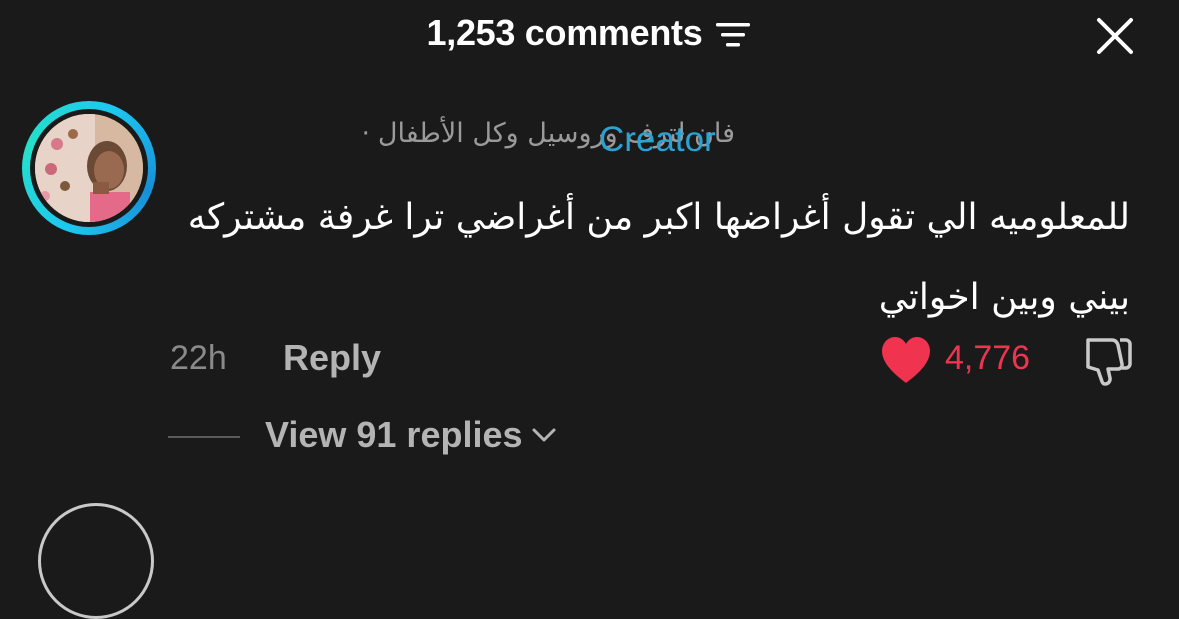 Image resolution: width=1179 pixels, height=619 pixels. I want to click on header-title-group: 1,253 comments, so click(589, 33).